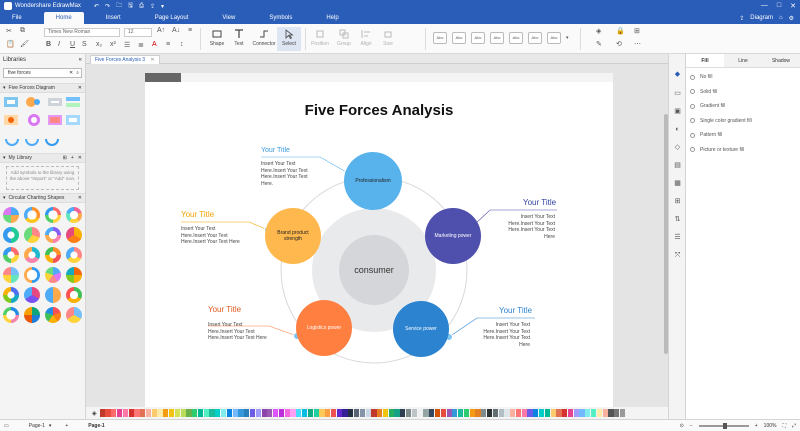 Image resolution: width=800 pixels, height=431 pixels. What do you see at coordinates (141, 6) in the screenshot?
I see `print-icon: ⎙` at bounding box center [141, 6].